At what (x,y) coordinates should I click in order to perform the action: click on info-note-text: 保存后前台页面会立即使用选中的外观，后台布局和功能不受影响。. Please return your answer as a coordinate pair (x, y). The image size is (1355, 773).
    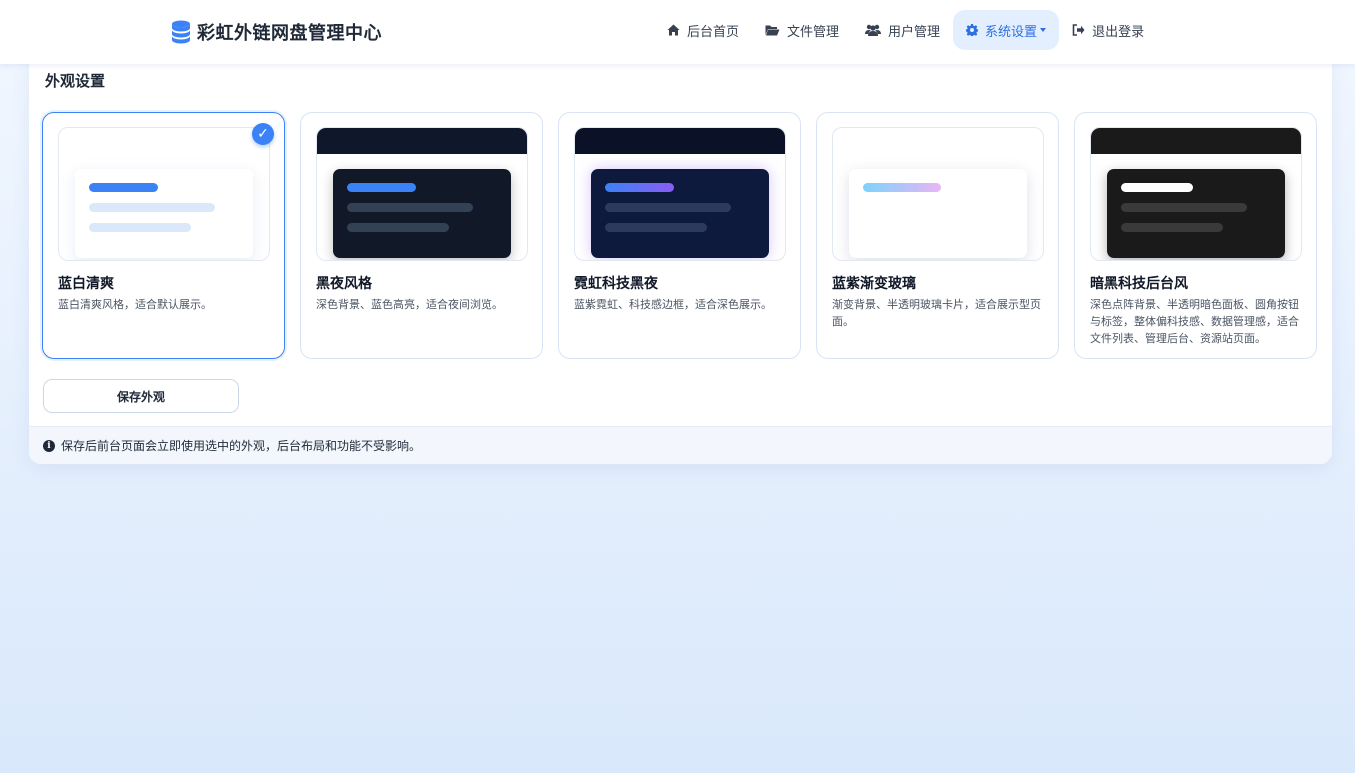
    Looking at the image, I should click on (241, 446).